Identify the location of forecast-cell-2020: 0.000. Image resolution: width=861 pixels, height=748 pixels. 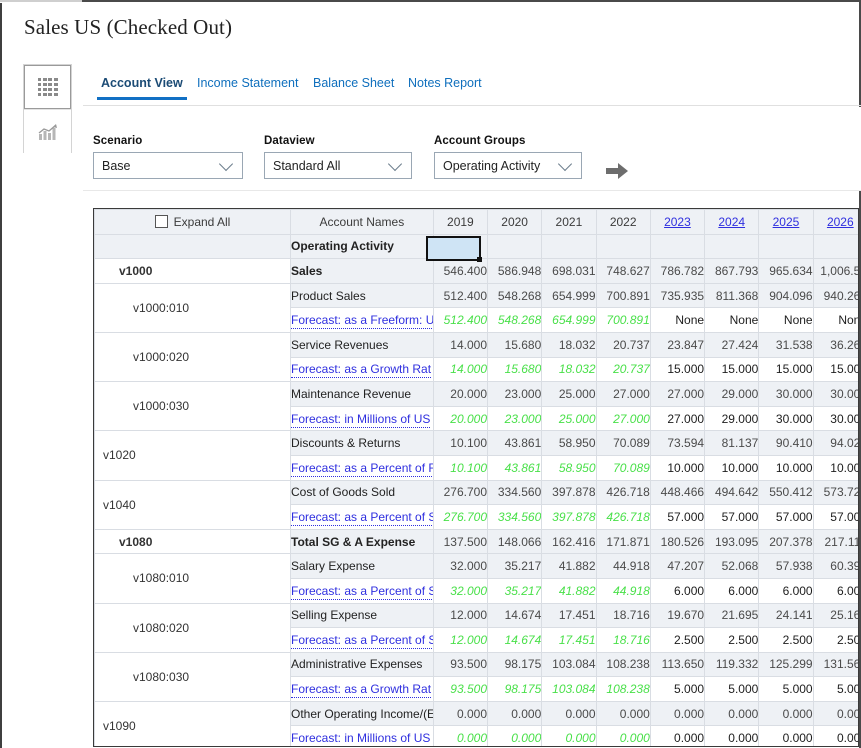
(514, 735).